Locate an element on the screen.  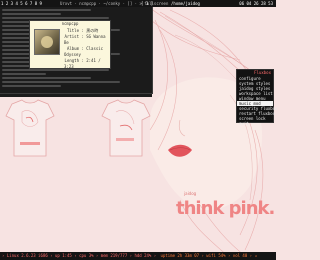
extra-stats: uptime 2h 33m 07 › wifi 54% › vol 40 › ◂ is located at coordinates (208, 255).